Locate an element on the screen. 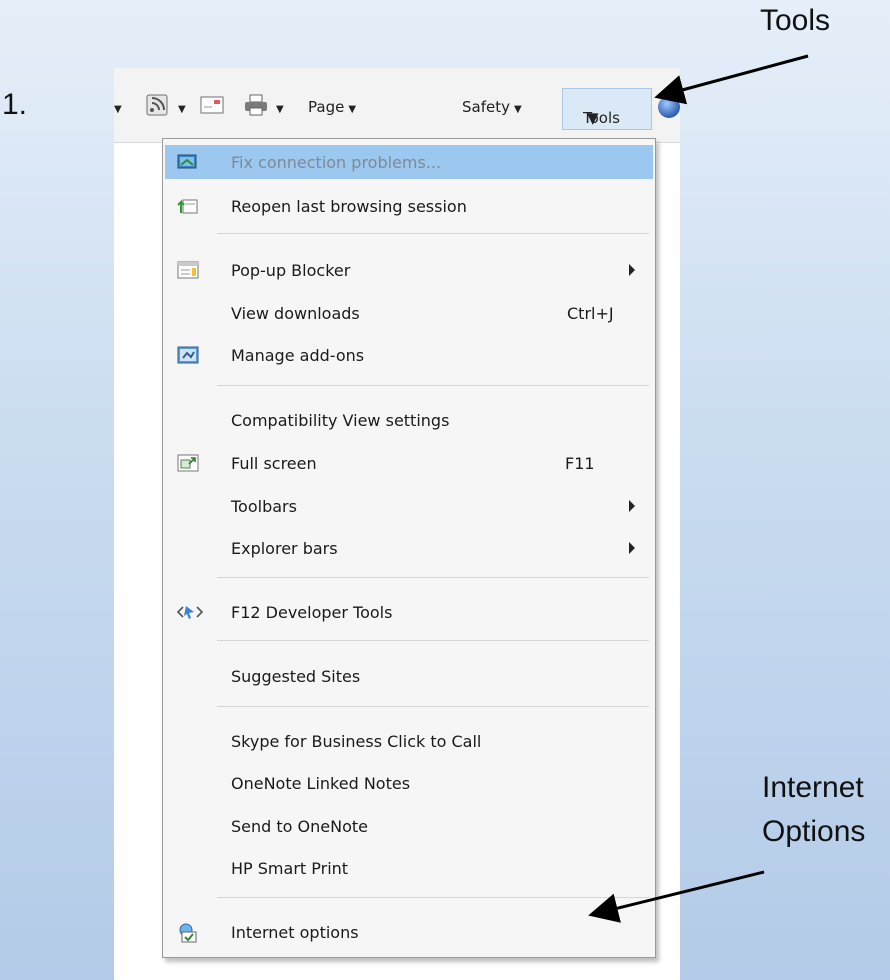 The image size is (890, 980). arrow-to-internet-options is located at coordinates (676, 896).